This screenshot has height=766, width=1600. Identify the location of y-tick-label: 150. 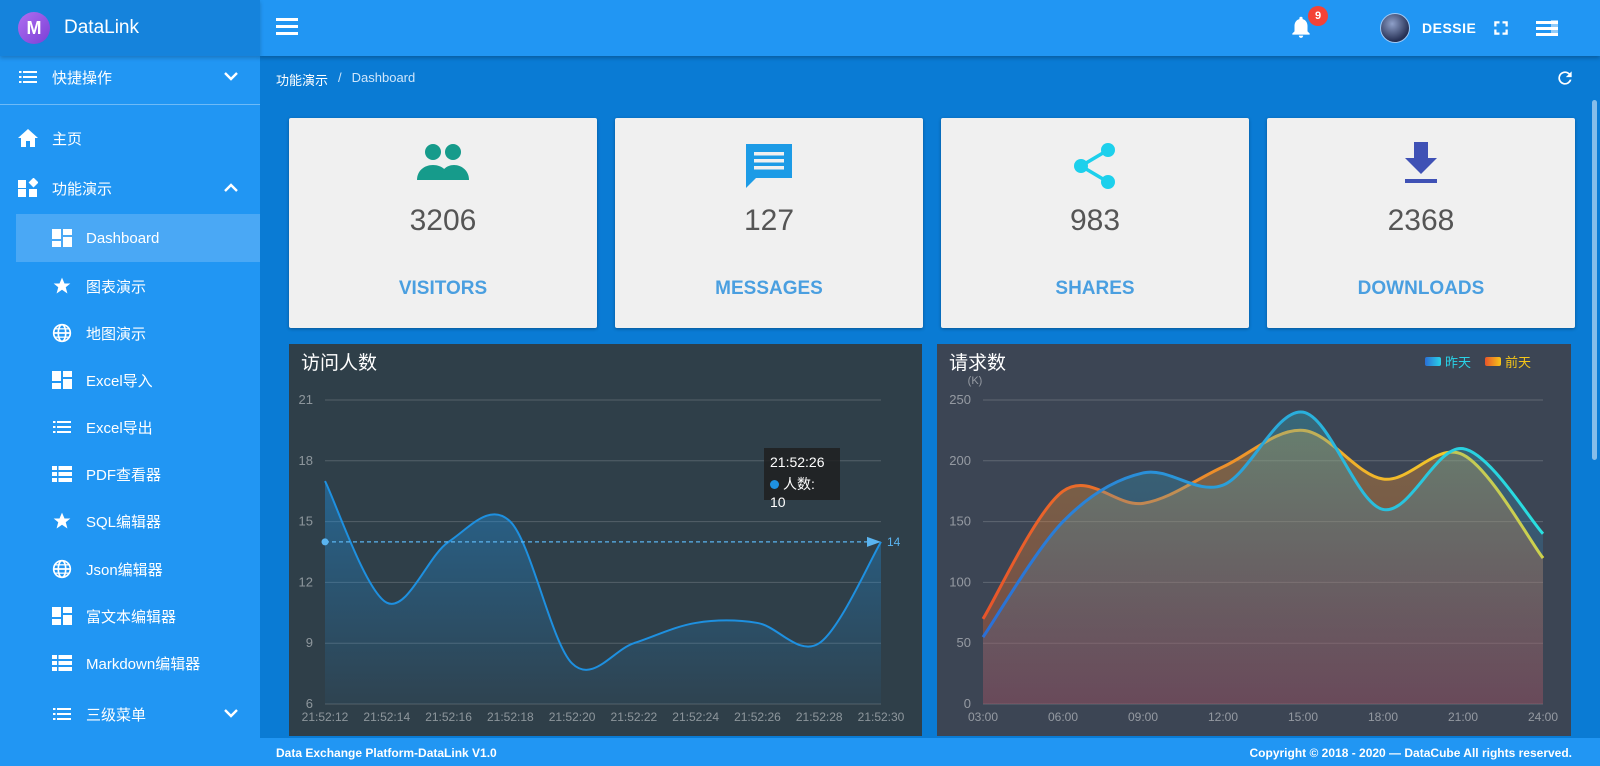
(960, 521).